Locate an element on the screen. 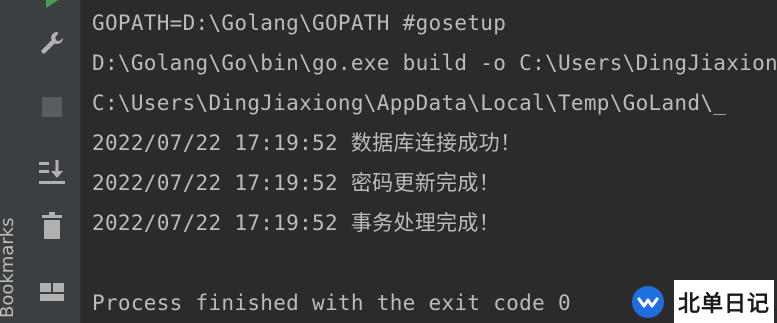  console-line: 2022/07/22 17:19:52 事务处理完成！ is located at coordinates (296, 223).